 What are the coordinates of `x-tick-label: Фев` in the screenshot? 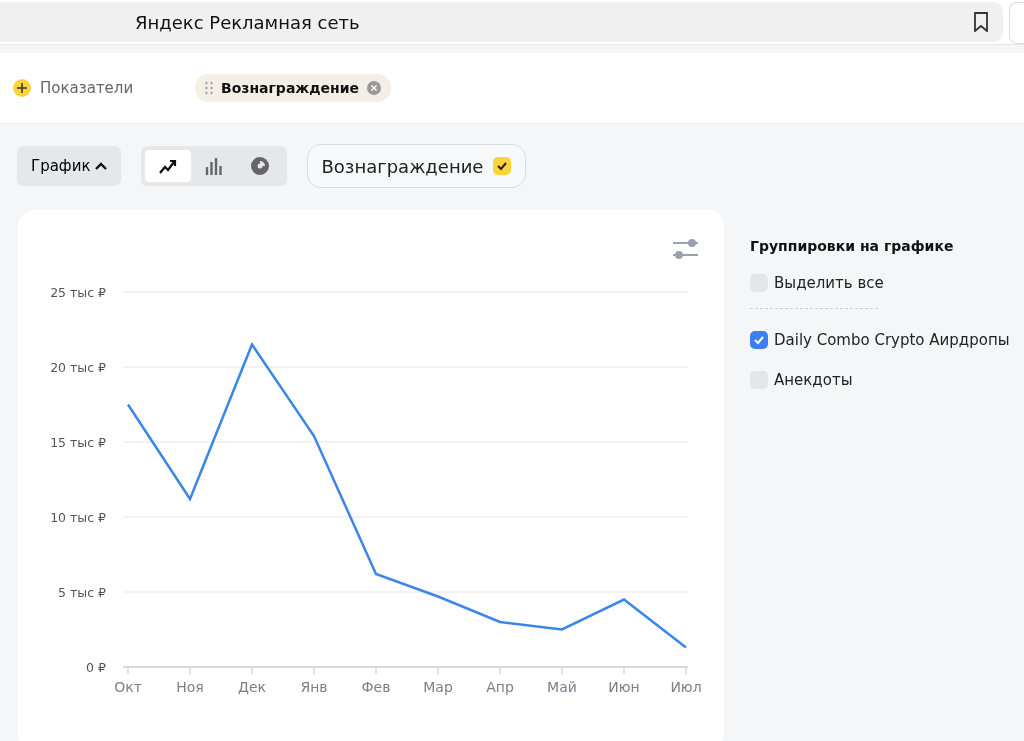 It's located at (376, 687).